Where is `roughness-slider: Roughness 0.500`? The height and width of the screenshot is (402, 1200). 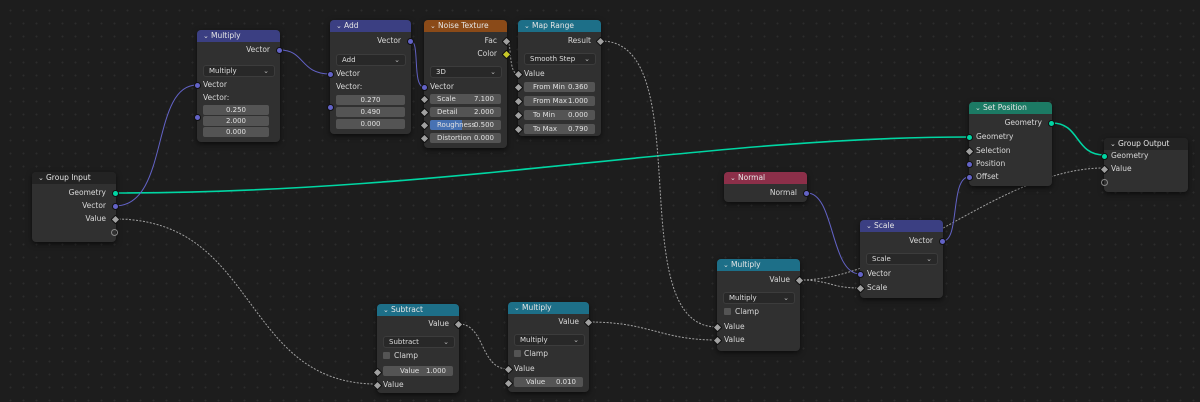
roughness-slider: Roughness 0.500 is located at coordinates (465, 125).